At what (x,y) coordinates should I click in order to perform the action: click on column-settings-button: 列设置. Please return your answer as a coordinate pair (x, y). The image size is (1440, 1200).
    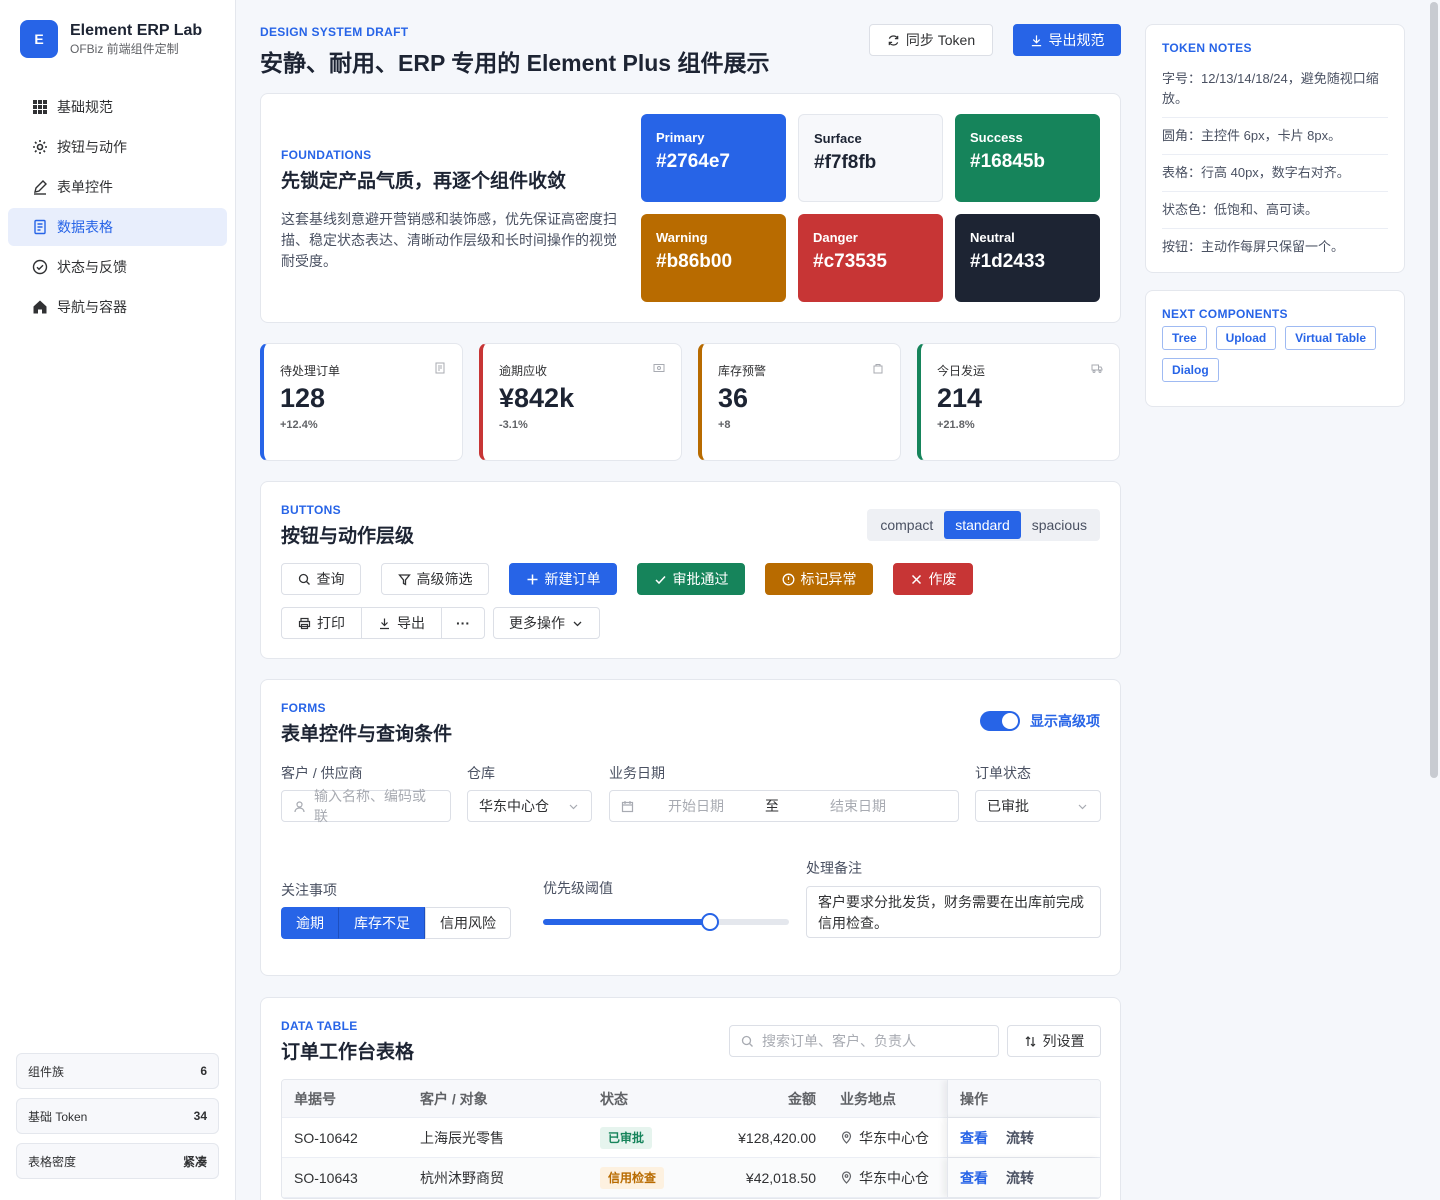
    Looking at the image, I should click on (1054, 1041).